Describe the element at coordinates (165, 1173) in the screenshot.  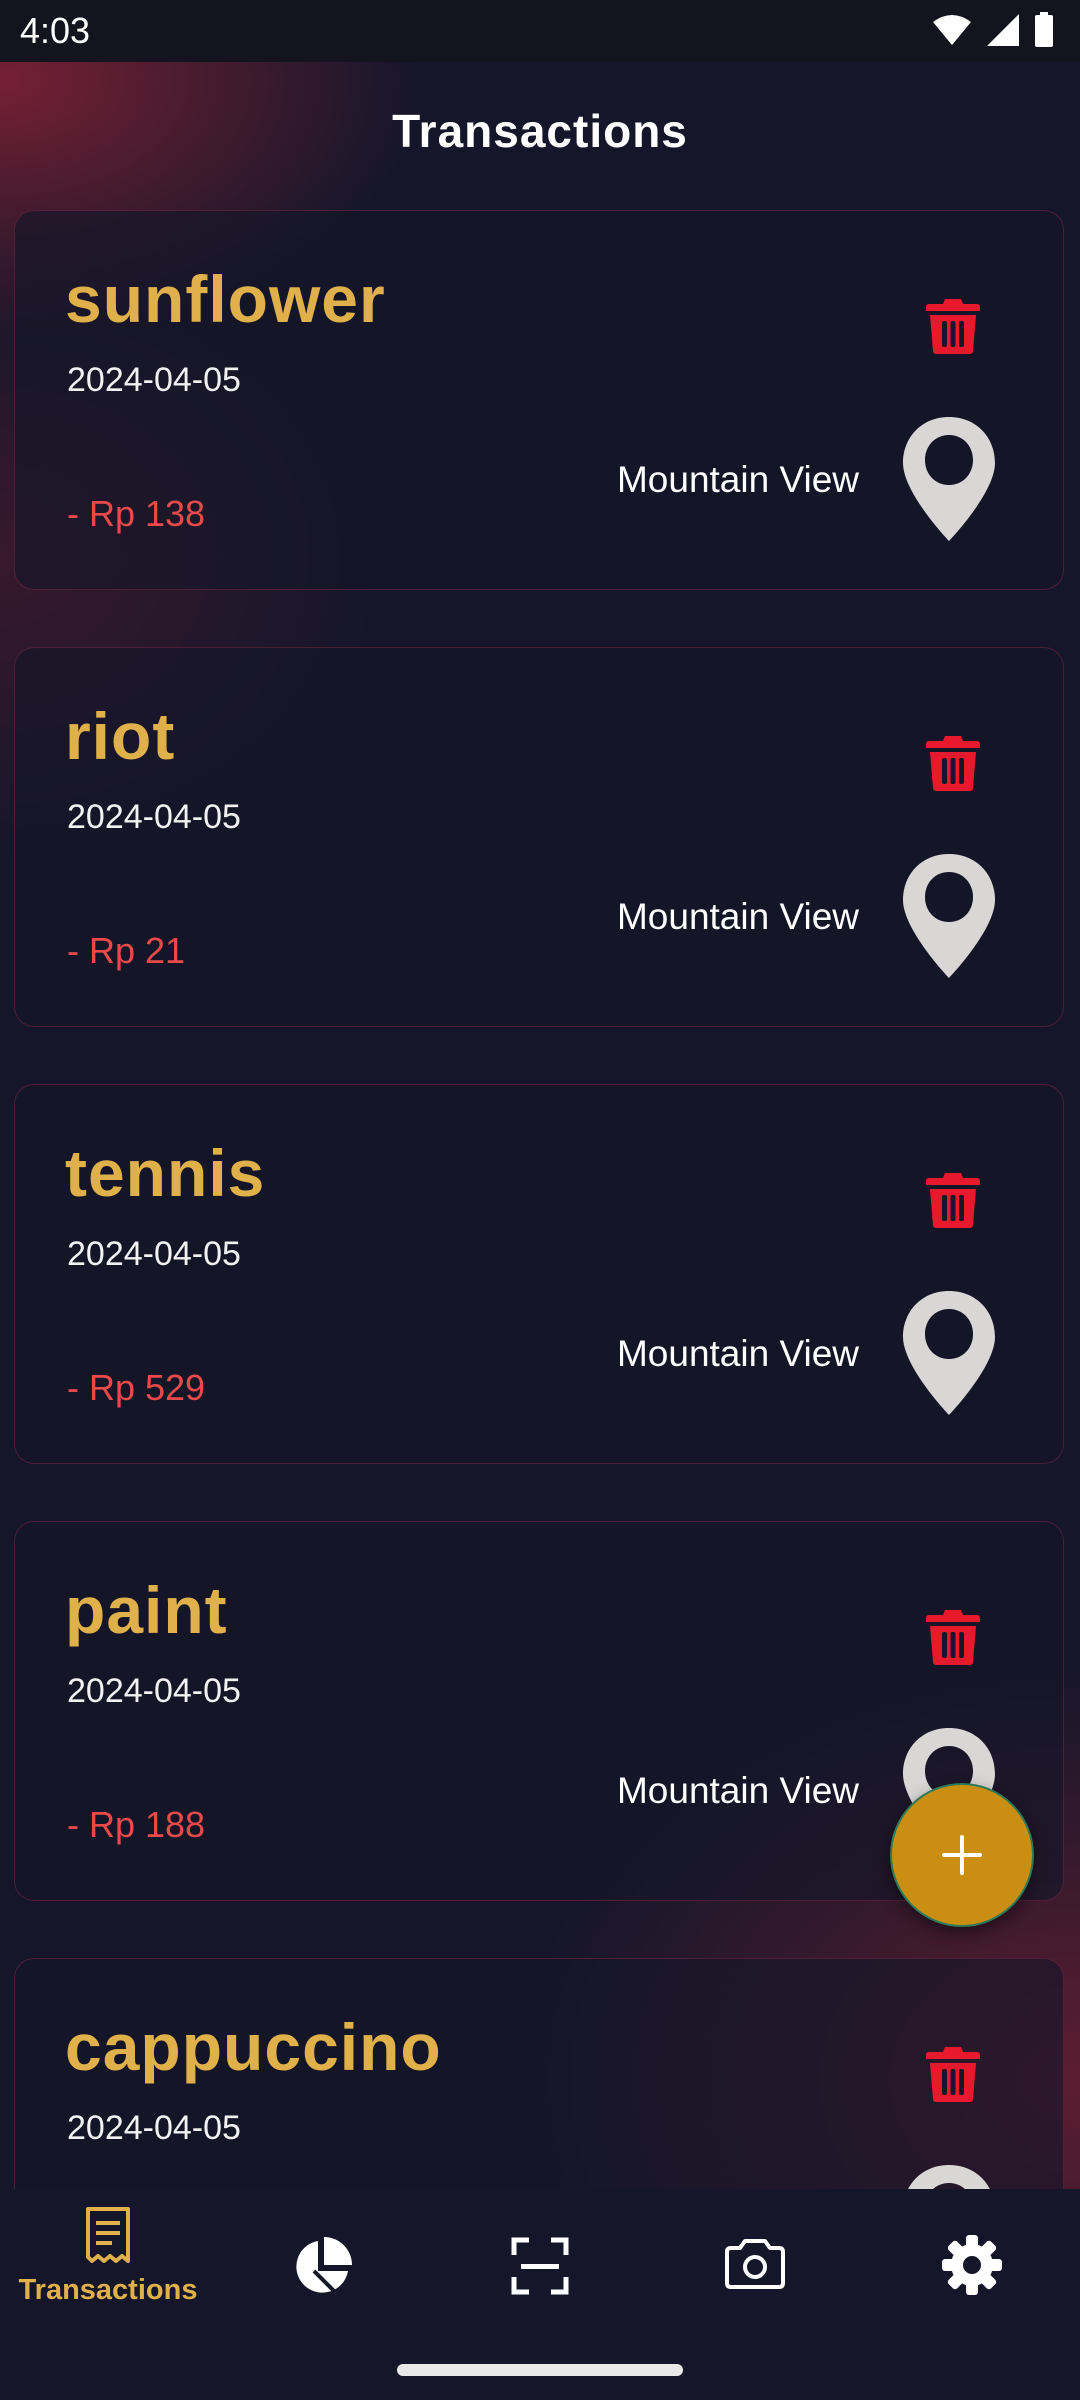
I see `transaction-title: tennis` at that location.